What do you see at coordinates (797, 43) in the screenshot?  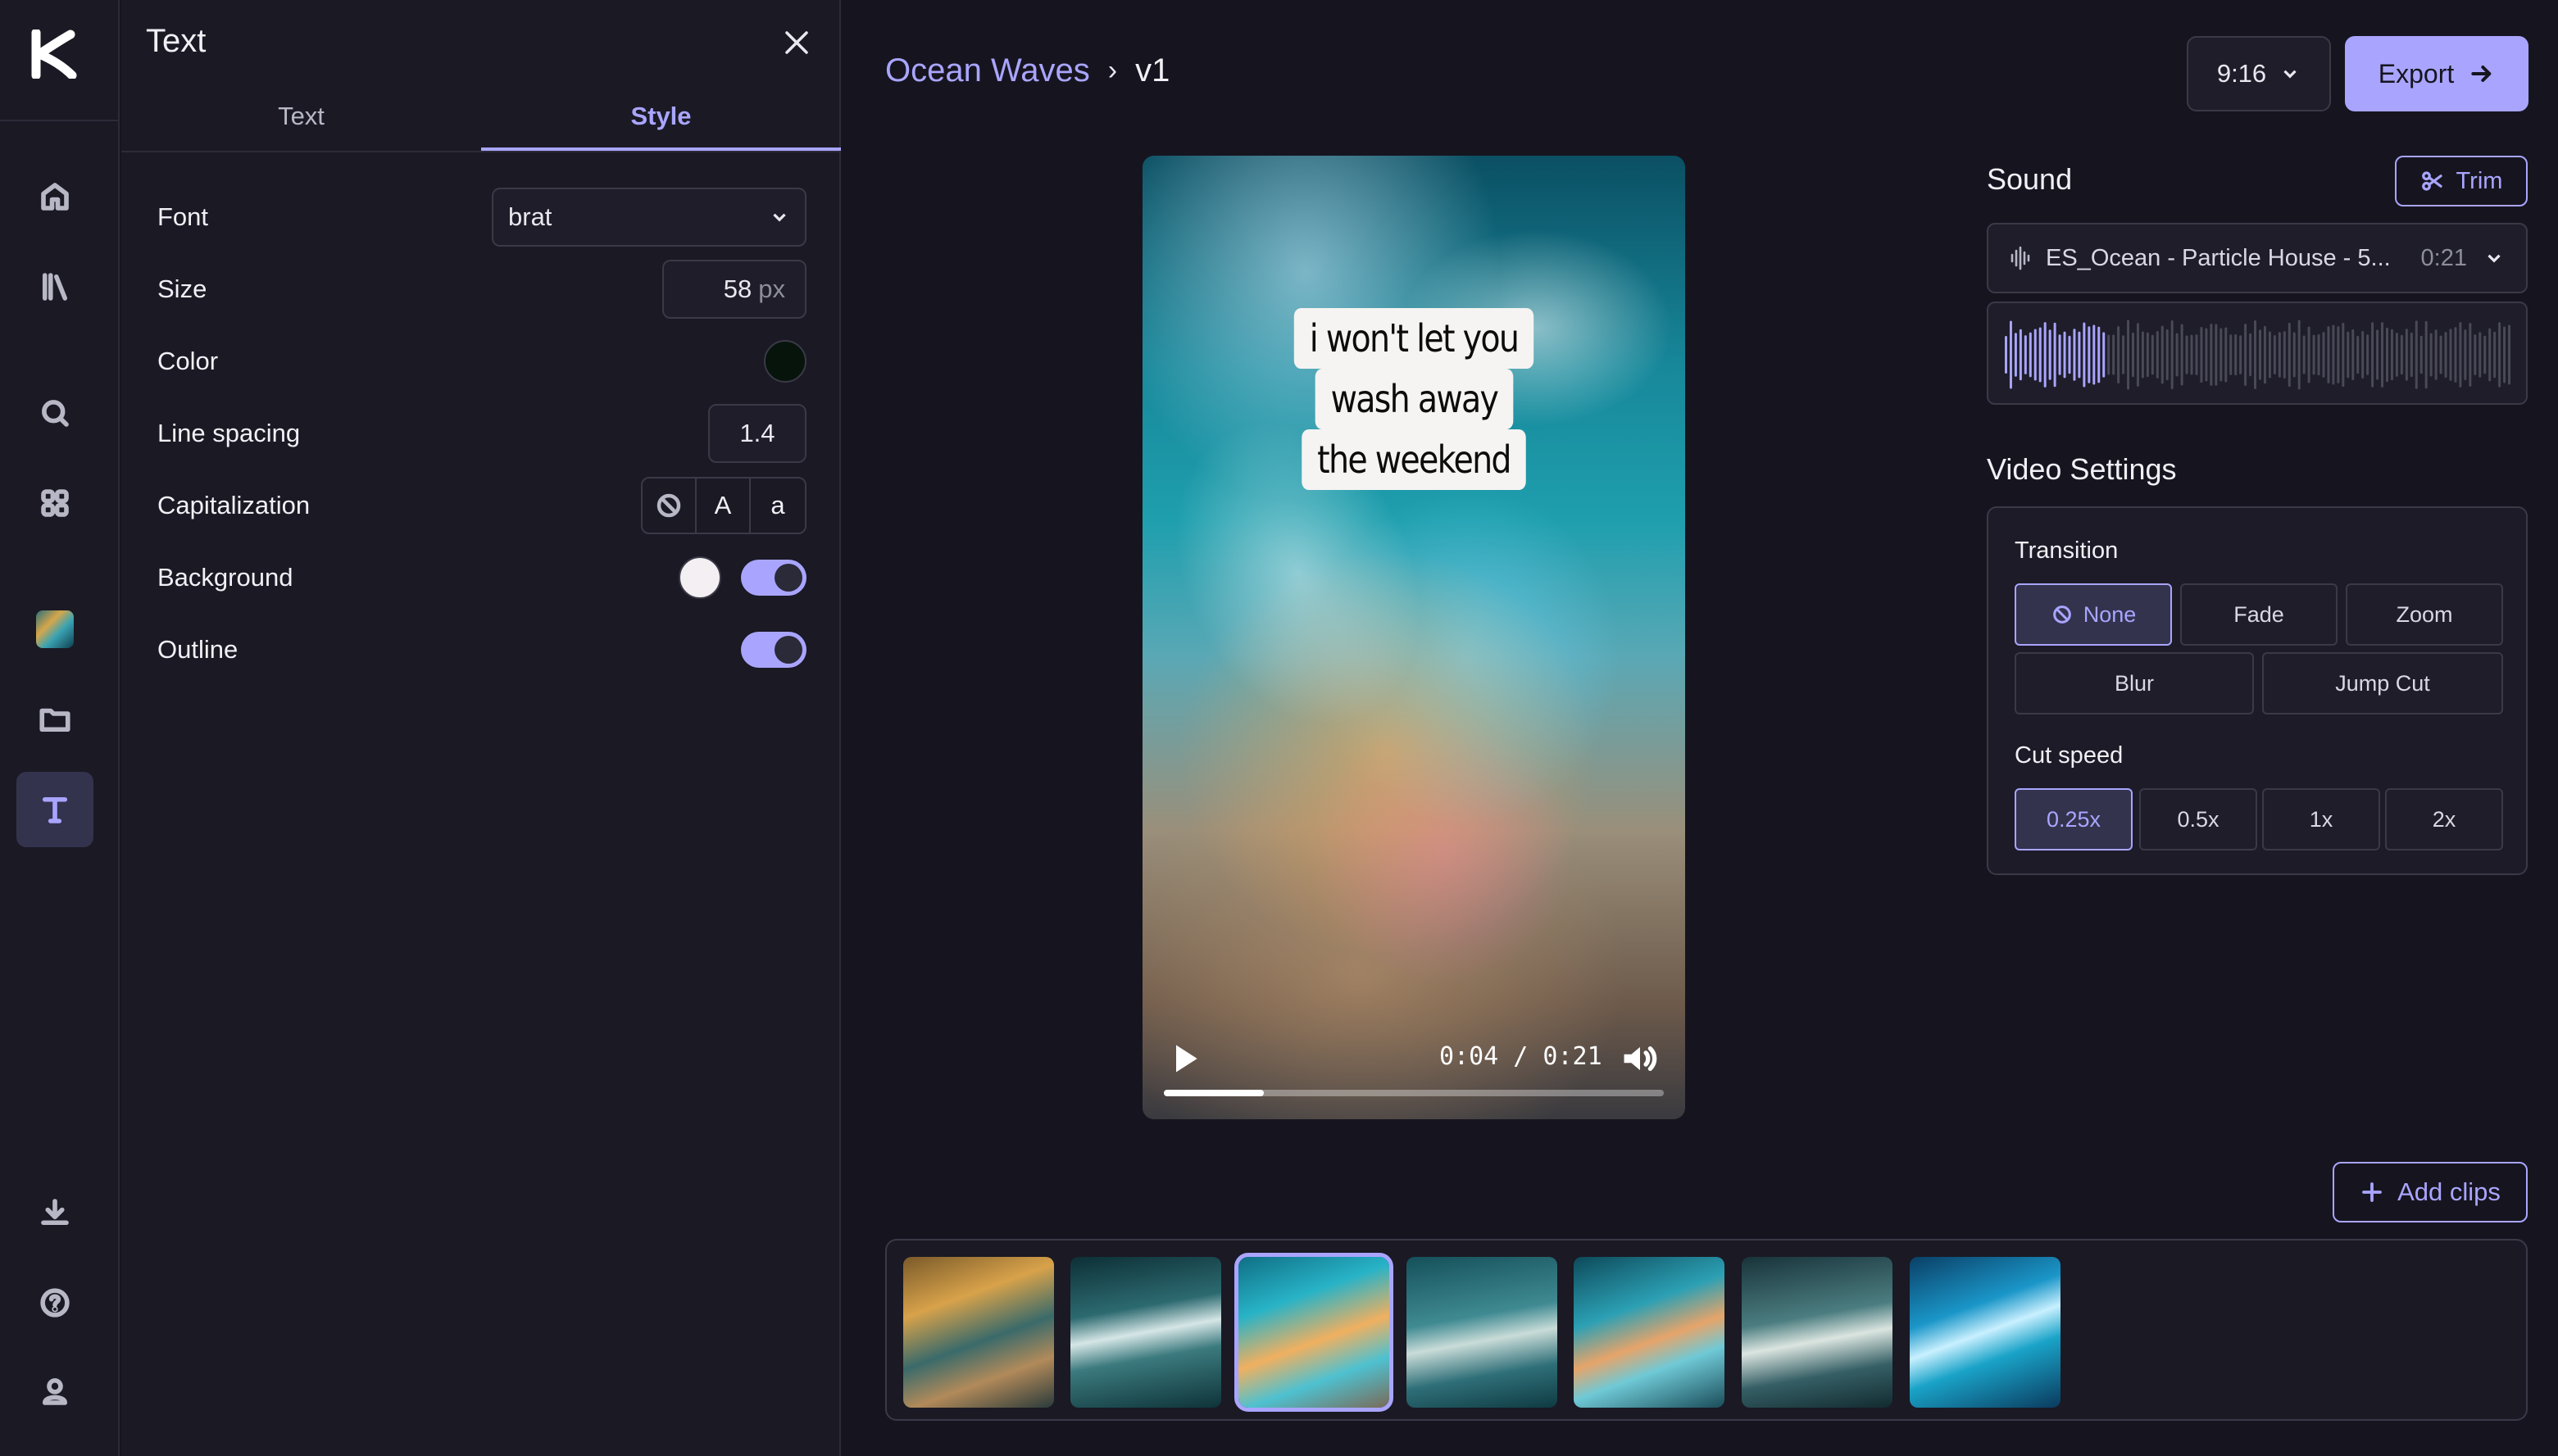 I see `close-panel-button` at bounding box center [797, 43].